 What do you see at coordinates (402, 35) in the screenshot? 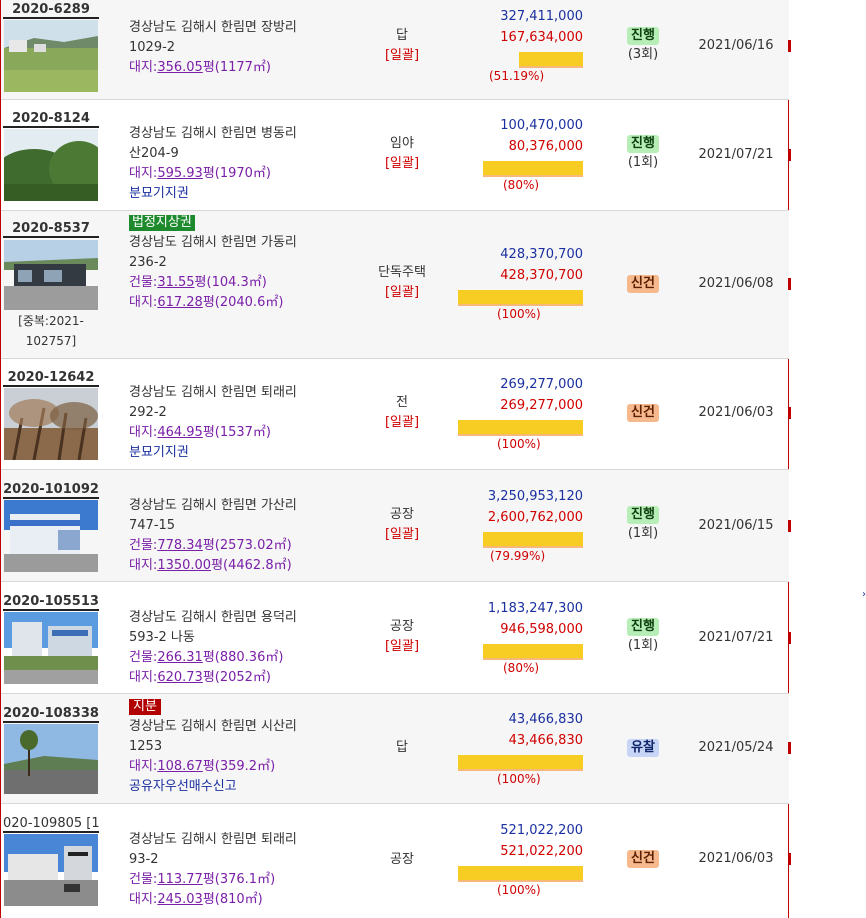
I see `usage-type: 답` at bounding box center [402, 35].